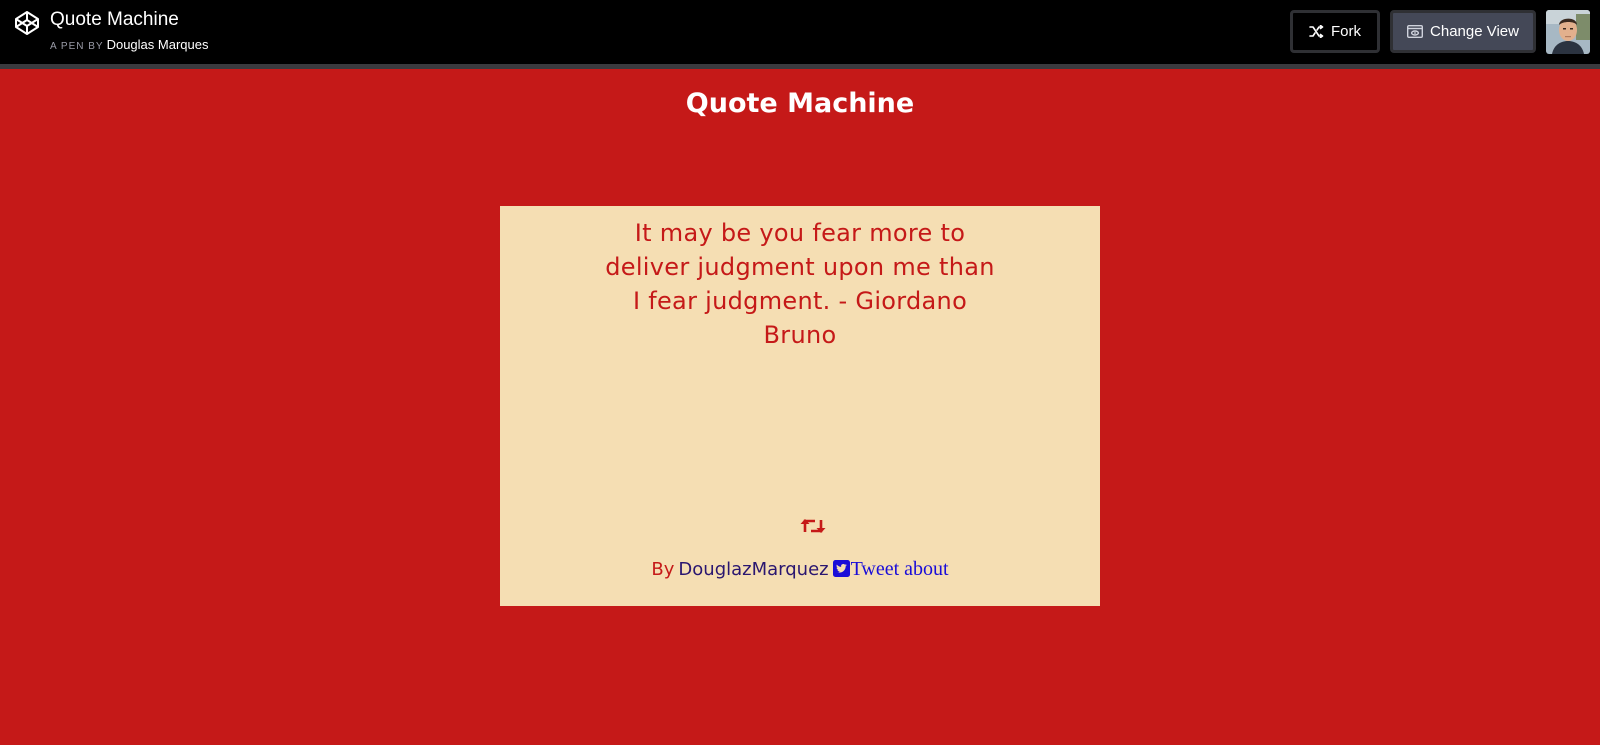 The image size is (1600, 745). I want to click on tweet-label: Tweet about, so click(899, 569).